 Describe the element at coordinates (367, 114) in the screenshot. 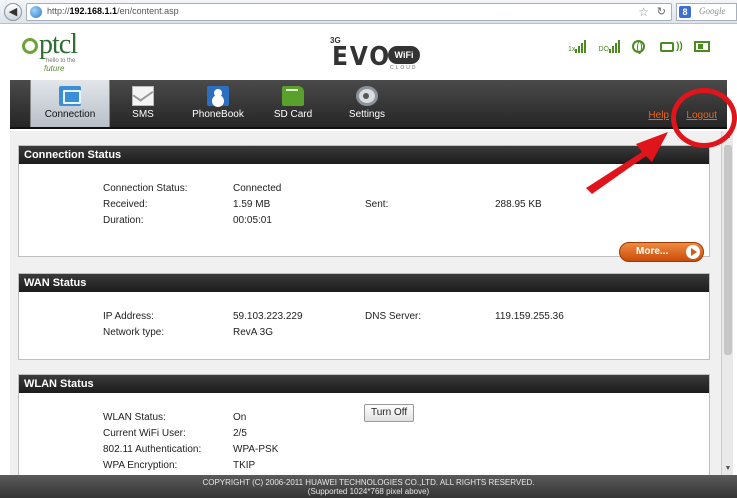

I see `tab-label: Settings` at that location.